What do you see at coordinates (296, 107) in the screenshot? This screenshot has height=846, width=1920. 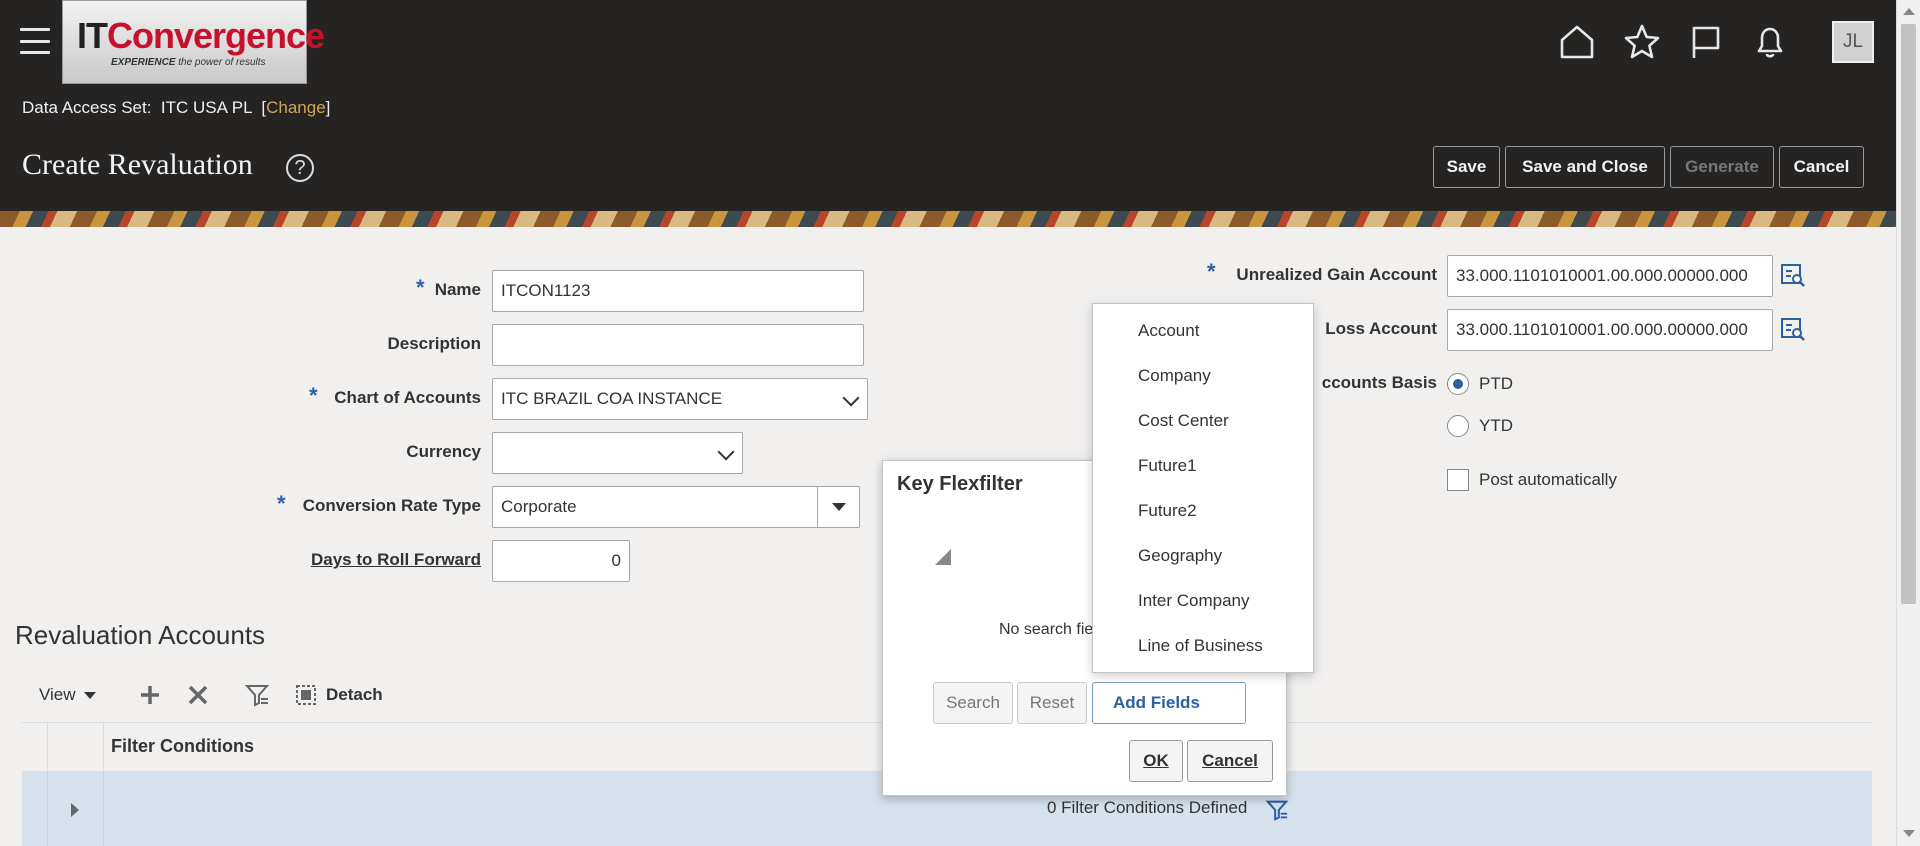 I see `change-data-access-link: Change` at bounding box center [296, 107].